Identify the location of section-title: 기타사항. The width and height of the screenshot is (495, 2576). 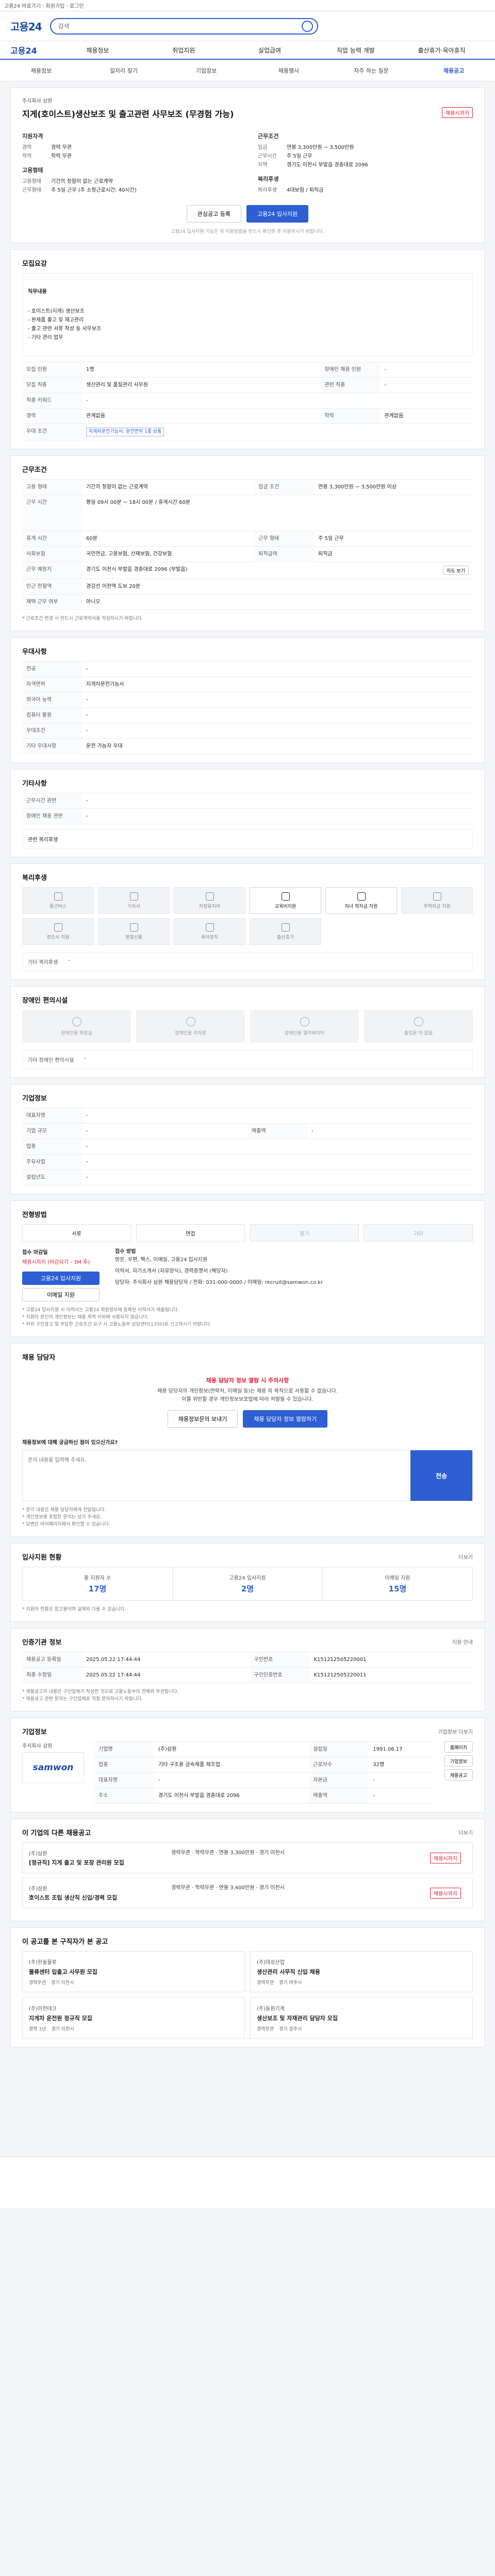
(34, 784).